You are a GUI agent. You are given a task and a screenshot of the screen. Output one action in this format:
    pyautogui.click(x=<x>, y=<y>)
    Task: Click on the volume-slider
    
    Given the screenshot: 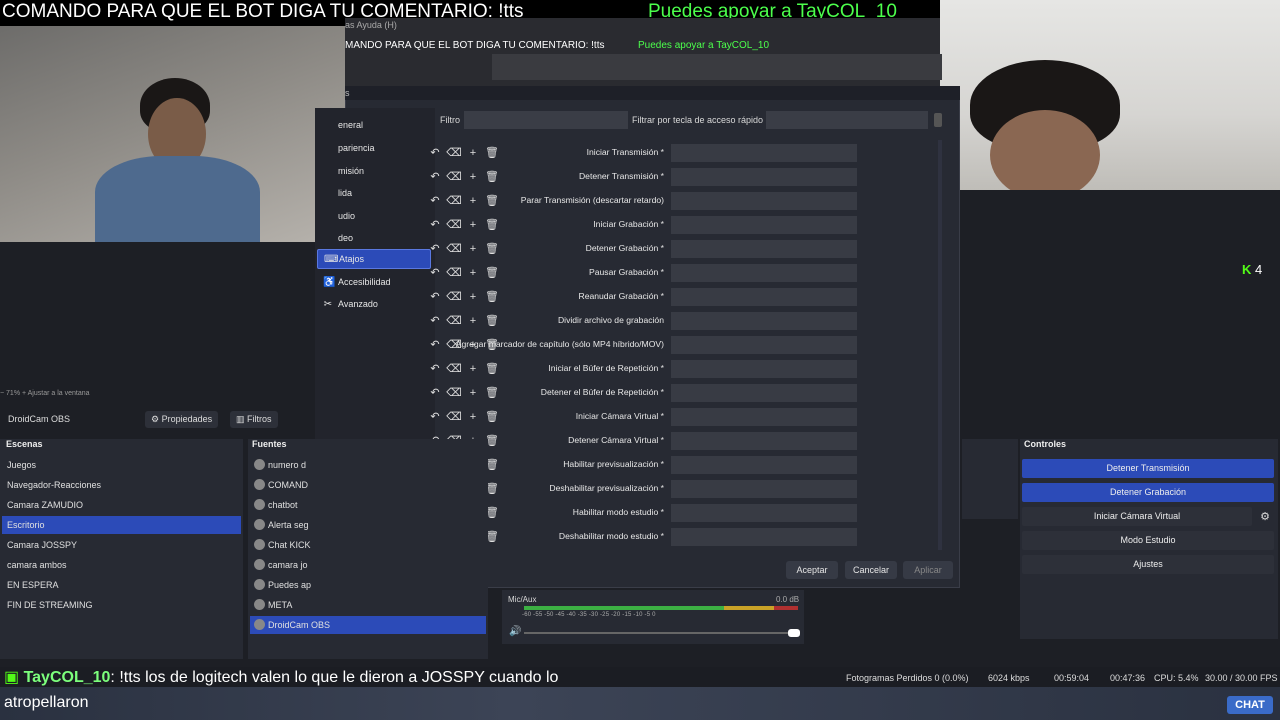 What is the action you would take?
    pyautogui.click(x=660, y=633)
    